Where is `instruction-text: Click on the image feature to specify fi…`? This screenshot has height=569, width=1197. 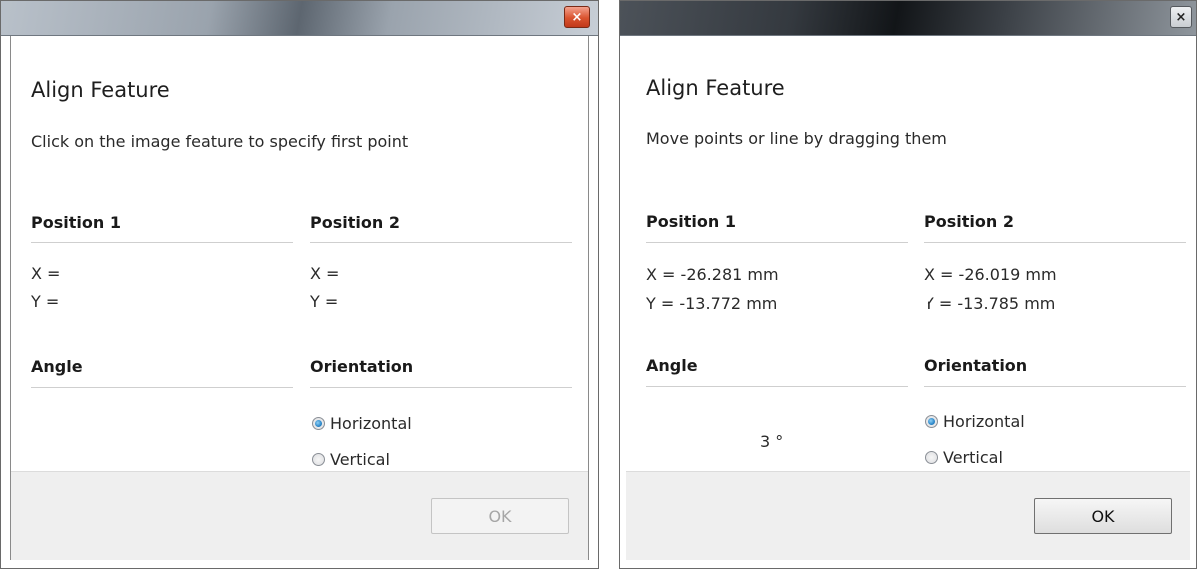
instruction-text: Click on the image feature to specify fi… is located at coordinates (220, 141).